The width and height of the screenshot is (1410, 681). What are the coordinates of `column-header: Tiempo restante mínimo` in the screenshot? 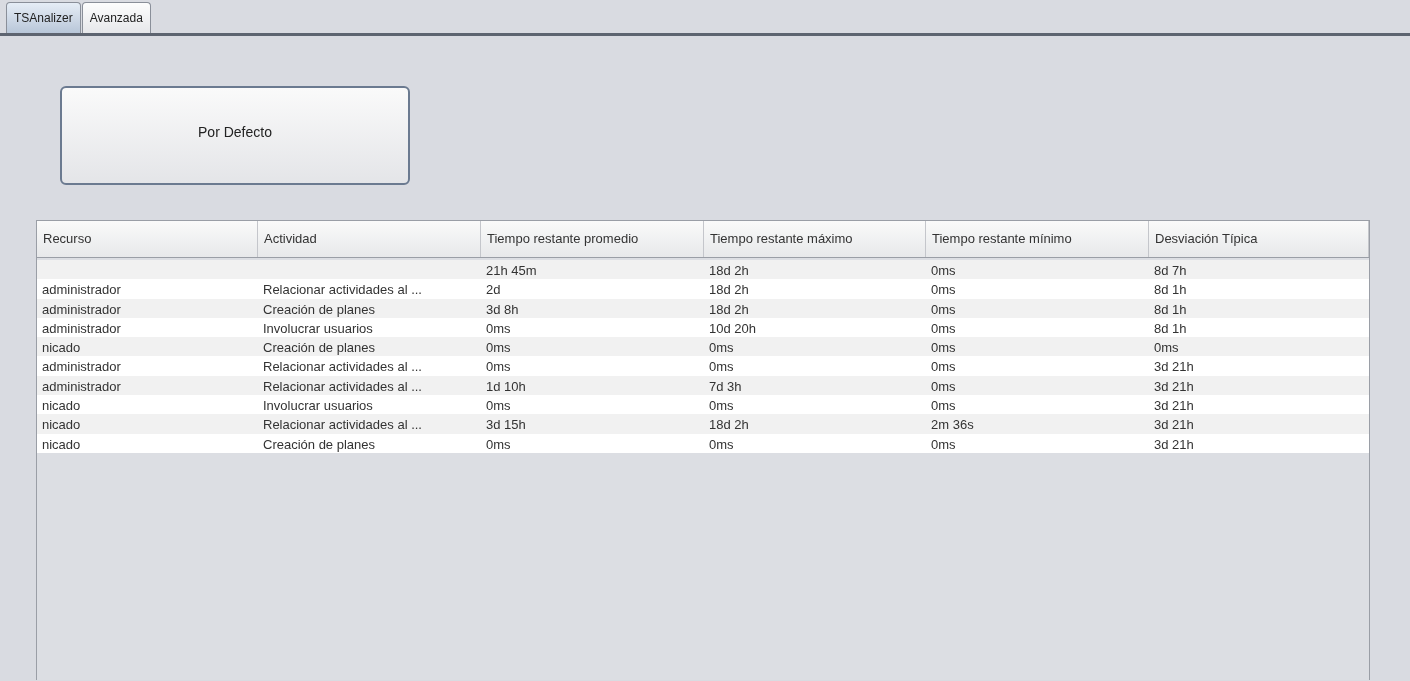 It's located at (1037, 239).